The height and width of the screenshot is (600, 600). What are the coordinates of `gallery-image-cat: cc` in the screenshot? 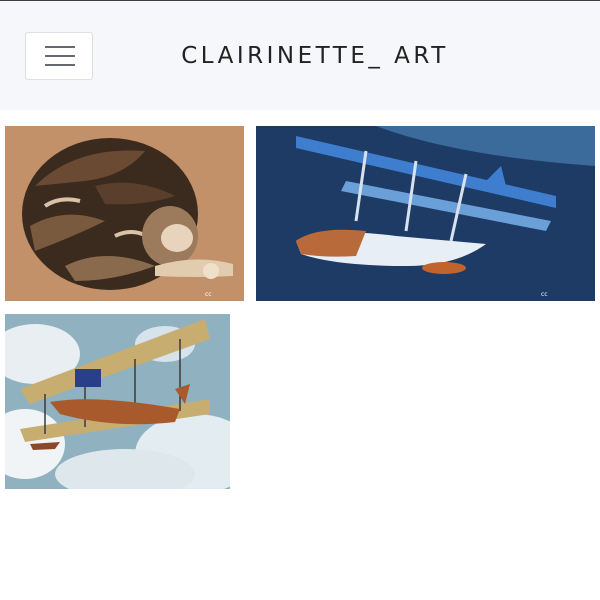 It's located at (124, 213).